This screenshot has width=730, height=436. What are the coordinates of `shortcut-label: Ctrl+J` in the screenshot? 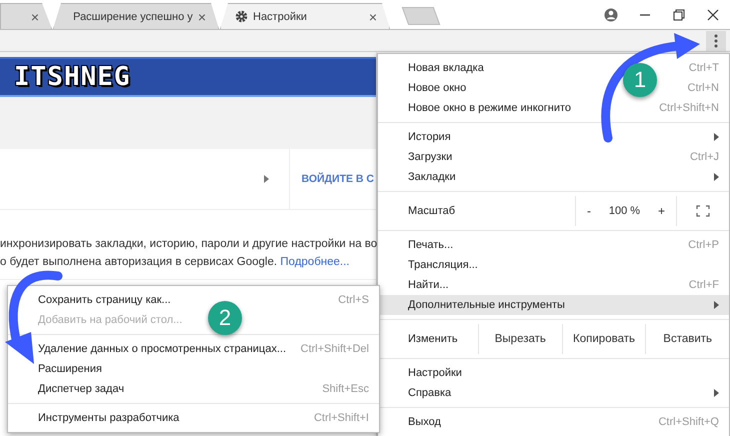 It's located at (704, 157).